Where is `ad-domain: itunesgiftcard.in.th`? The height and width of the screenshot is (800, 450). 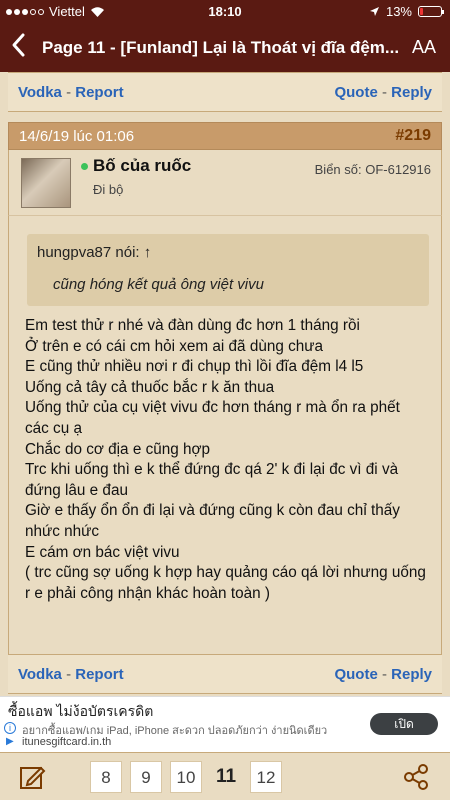
ad-domain: itunesgiftcard.in.th is located at coordinates (67, 742).